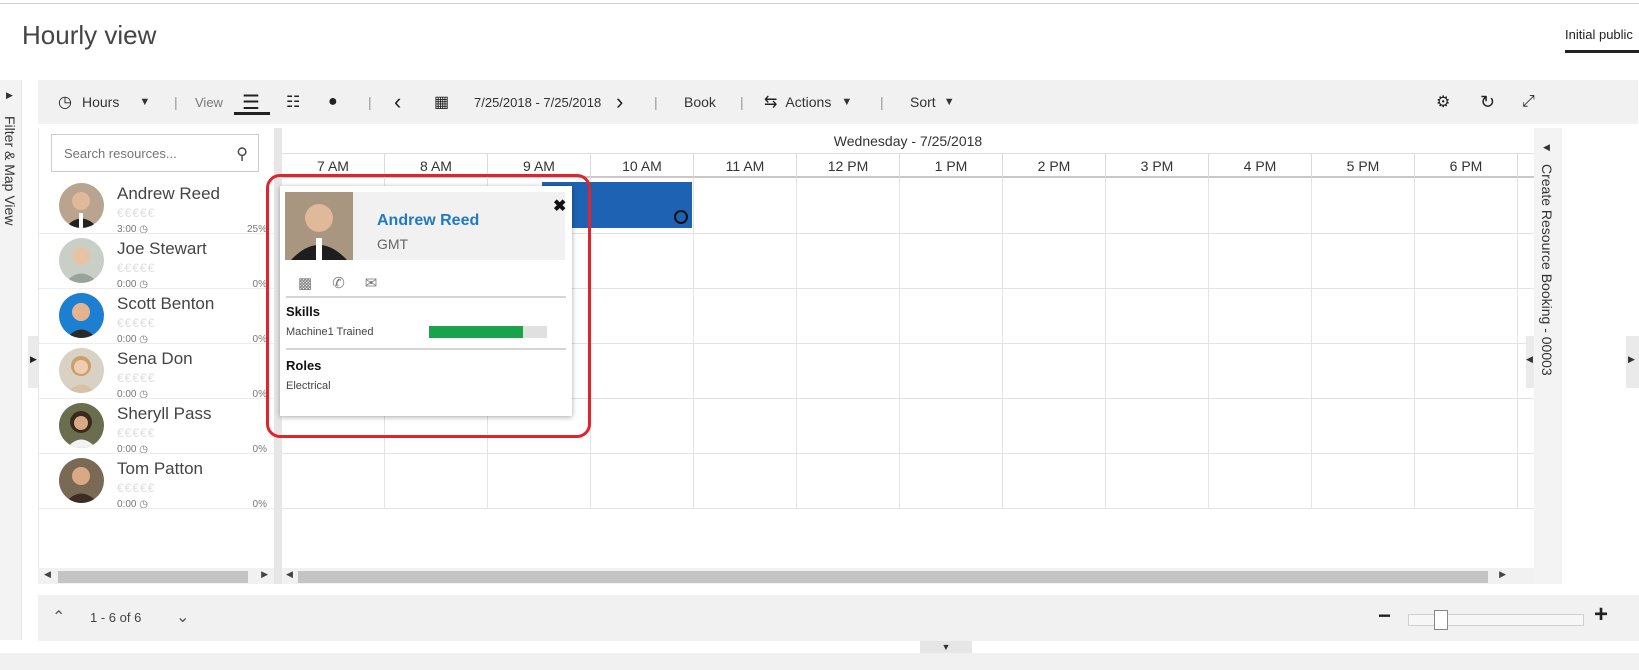 This screenshot has height=670, width=1639. Describe the element at coordinates (157, 261) in the screenshot. I see `resource-row: Joe Stewart €€€€€ 0:00 ◷ 0%` at that location.